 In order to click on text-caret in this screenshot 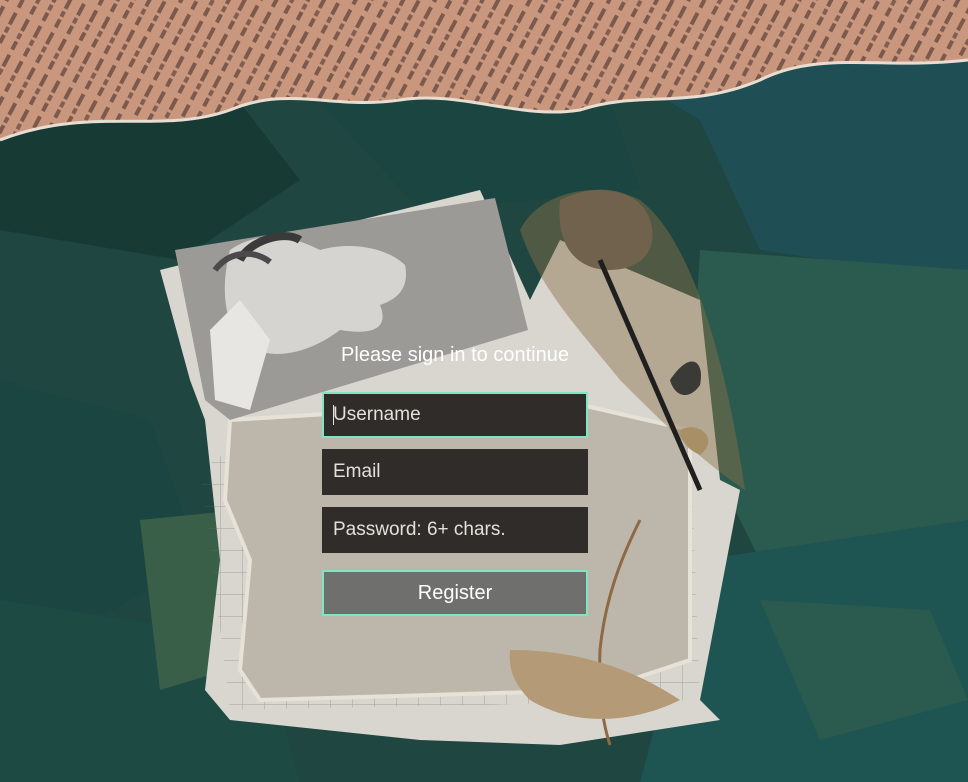, I will do `click(333, 415)`.